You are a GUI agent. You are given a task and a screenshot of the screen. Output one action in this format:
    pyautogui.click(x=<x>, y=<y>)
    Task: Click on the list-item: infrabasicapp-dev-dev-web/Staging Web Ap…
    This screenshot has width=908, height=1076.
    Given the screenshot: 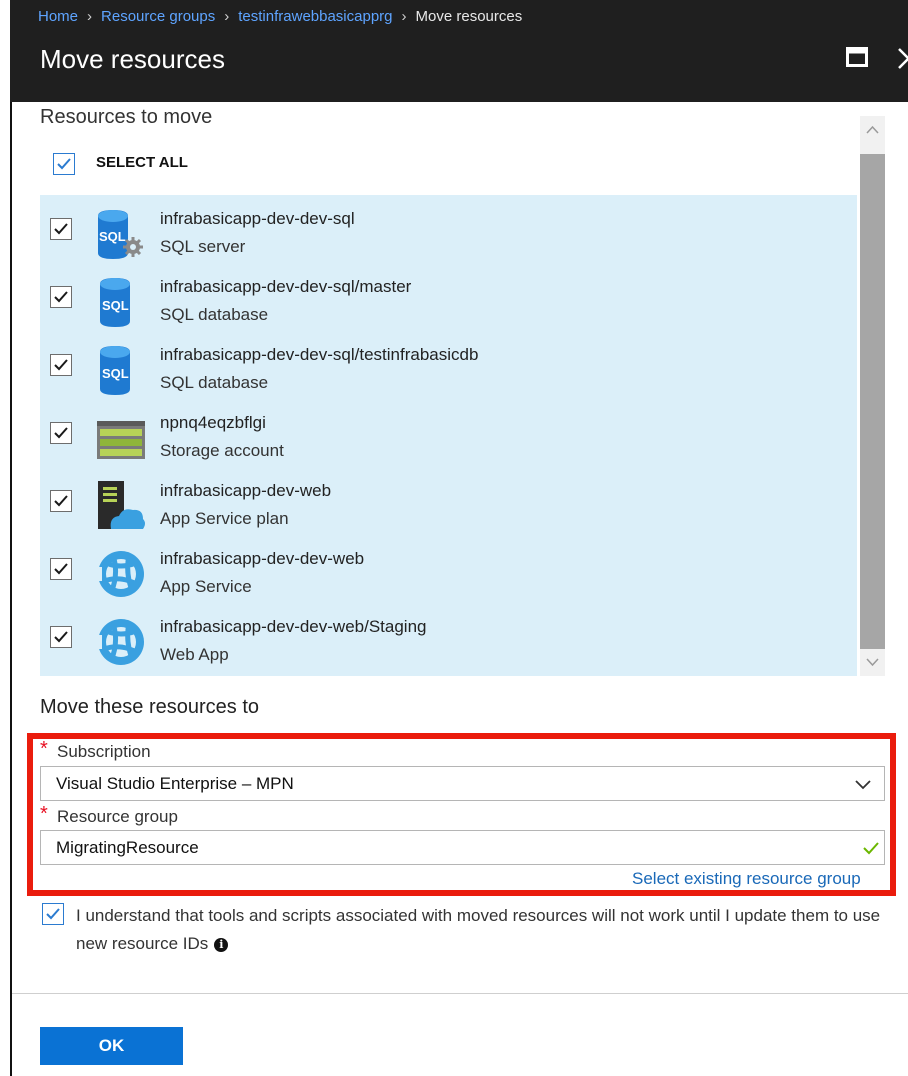 What is the action you would take?
    pyautogui.click(x=448, y=637)
    